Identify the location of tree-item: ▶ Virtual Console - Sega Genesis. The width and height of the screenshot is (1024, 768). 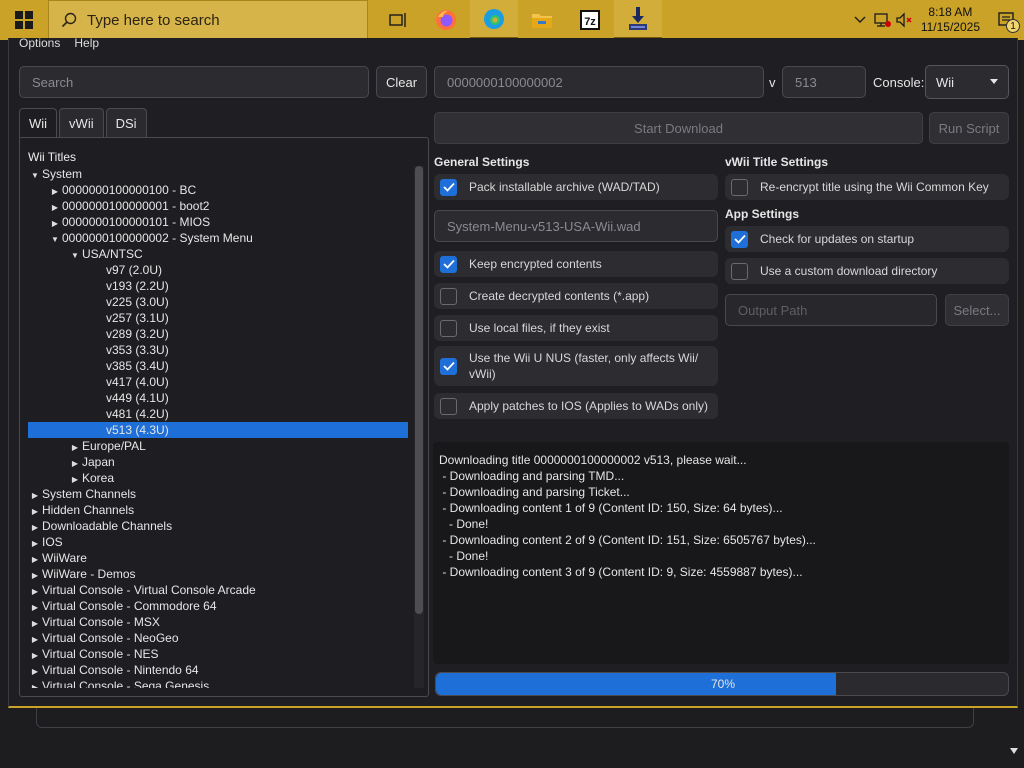
(218, 683).